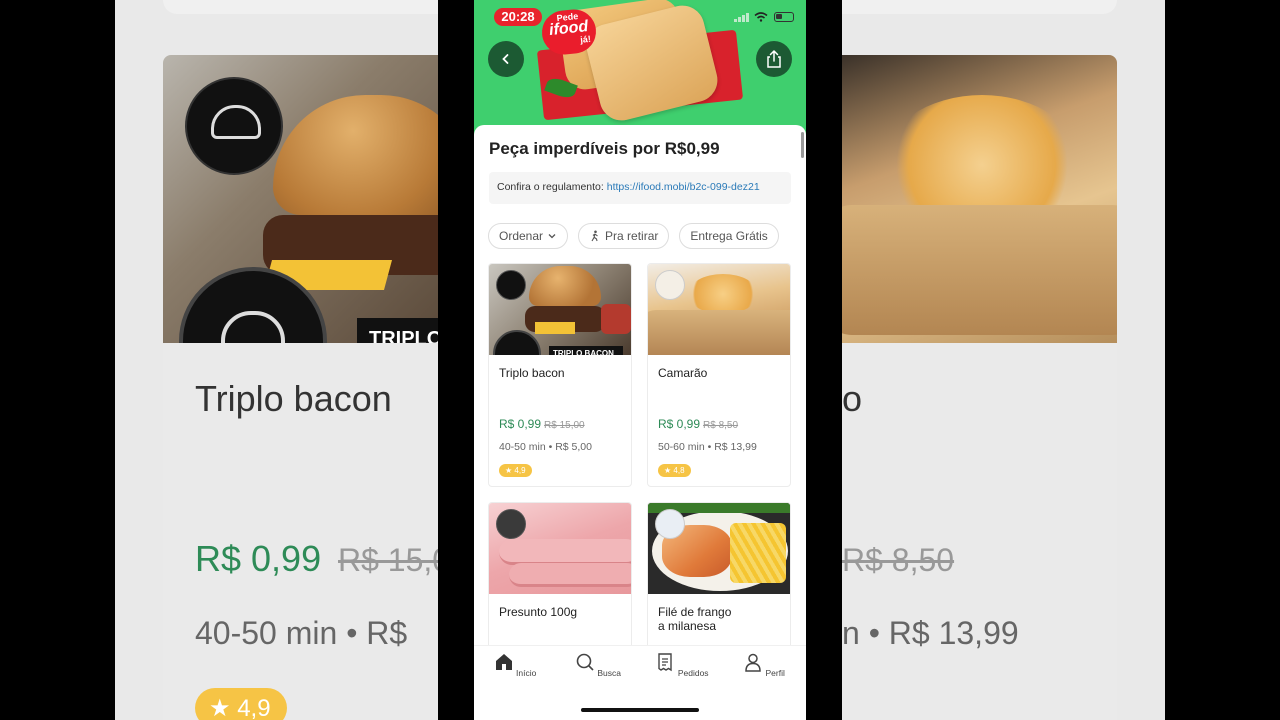  What do you see at coordinates (515, 470) in the screenshot?
I see `rating-badge: ★ 4,9` at bounding box center [515, 470].